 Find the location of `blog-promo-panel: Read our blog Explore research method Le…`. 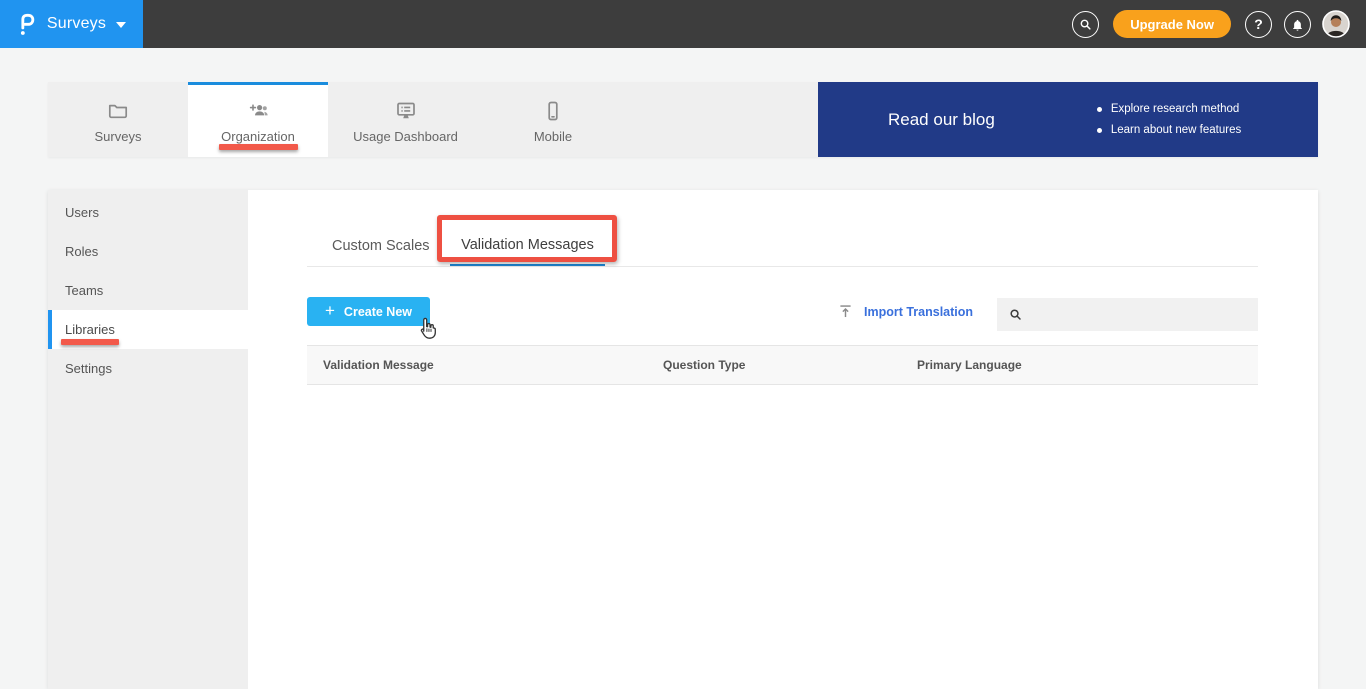

blog-promo-panel: Read our blog Explore research method Le… is located at coordinates (1068, 119).